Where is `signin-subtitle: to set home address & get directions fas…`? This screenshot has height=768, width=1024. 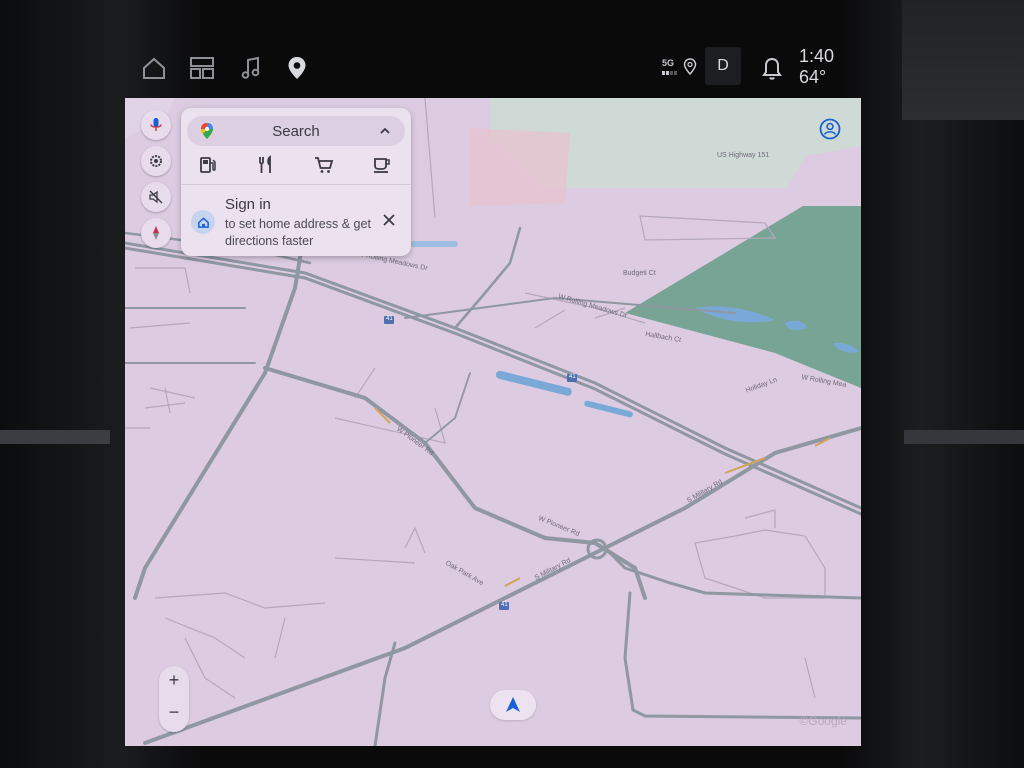
signin-subtitle: to set home address & get directions fas… is located at coordinates (298, 232).